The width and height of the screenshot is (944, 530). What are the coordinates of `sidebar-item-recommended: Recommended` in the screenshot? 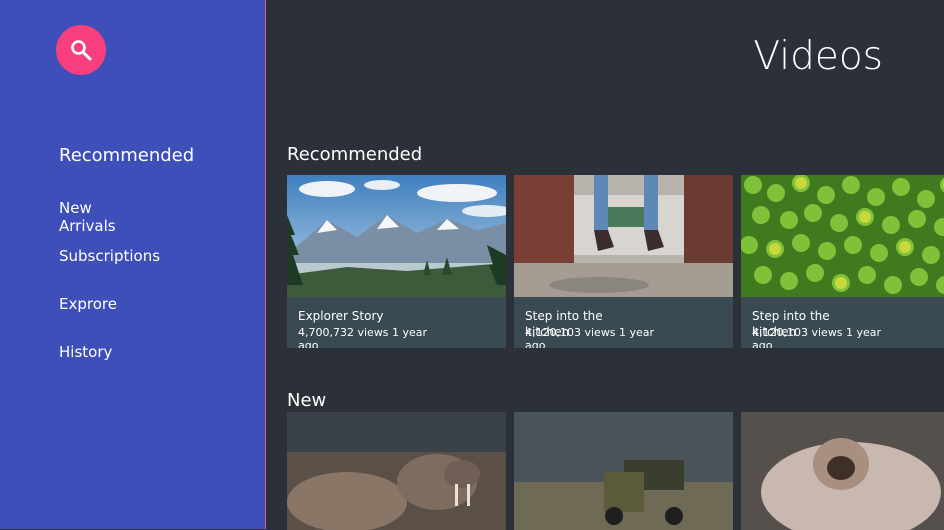 It's located at (126, 156).